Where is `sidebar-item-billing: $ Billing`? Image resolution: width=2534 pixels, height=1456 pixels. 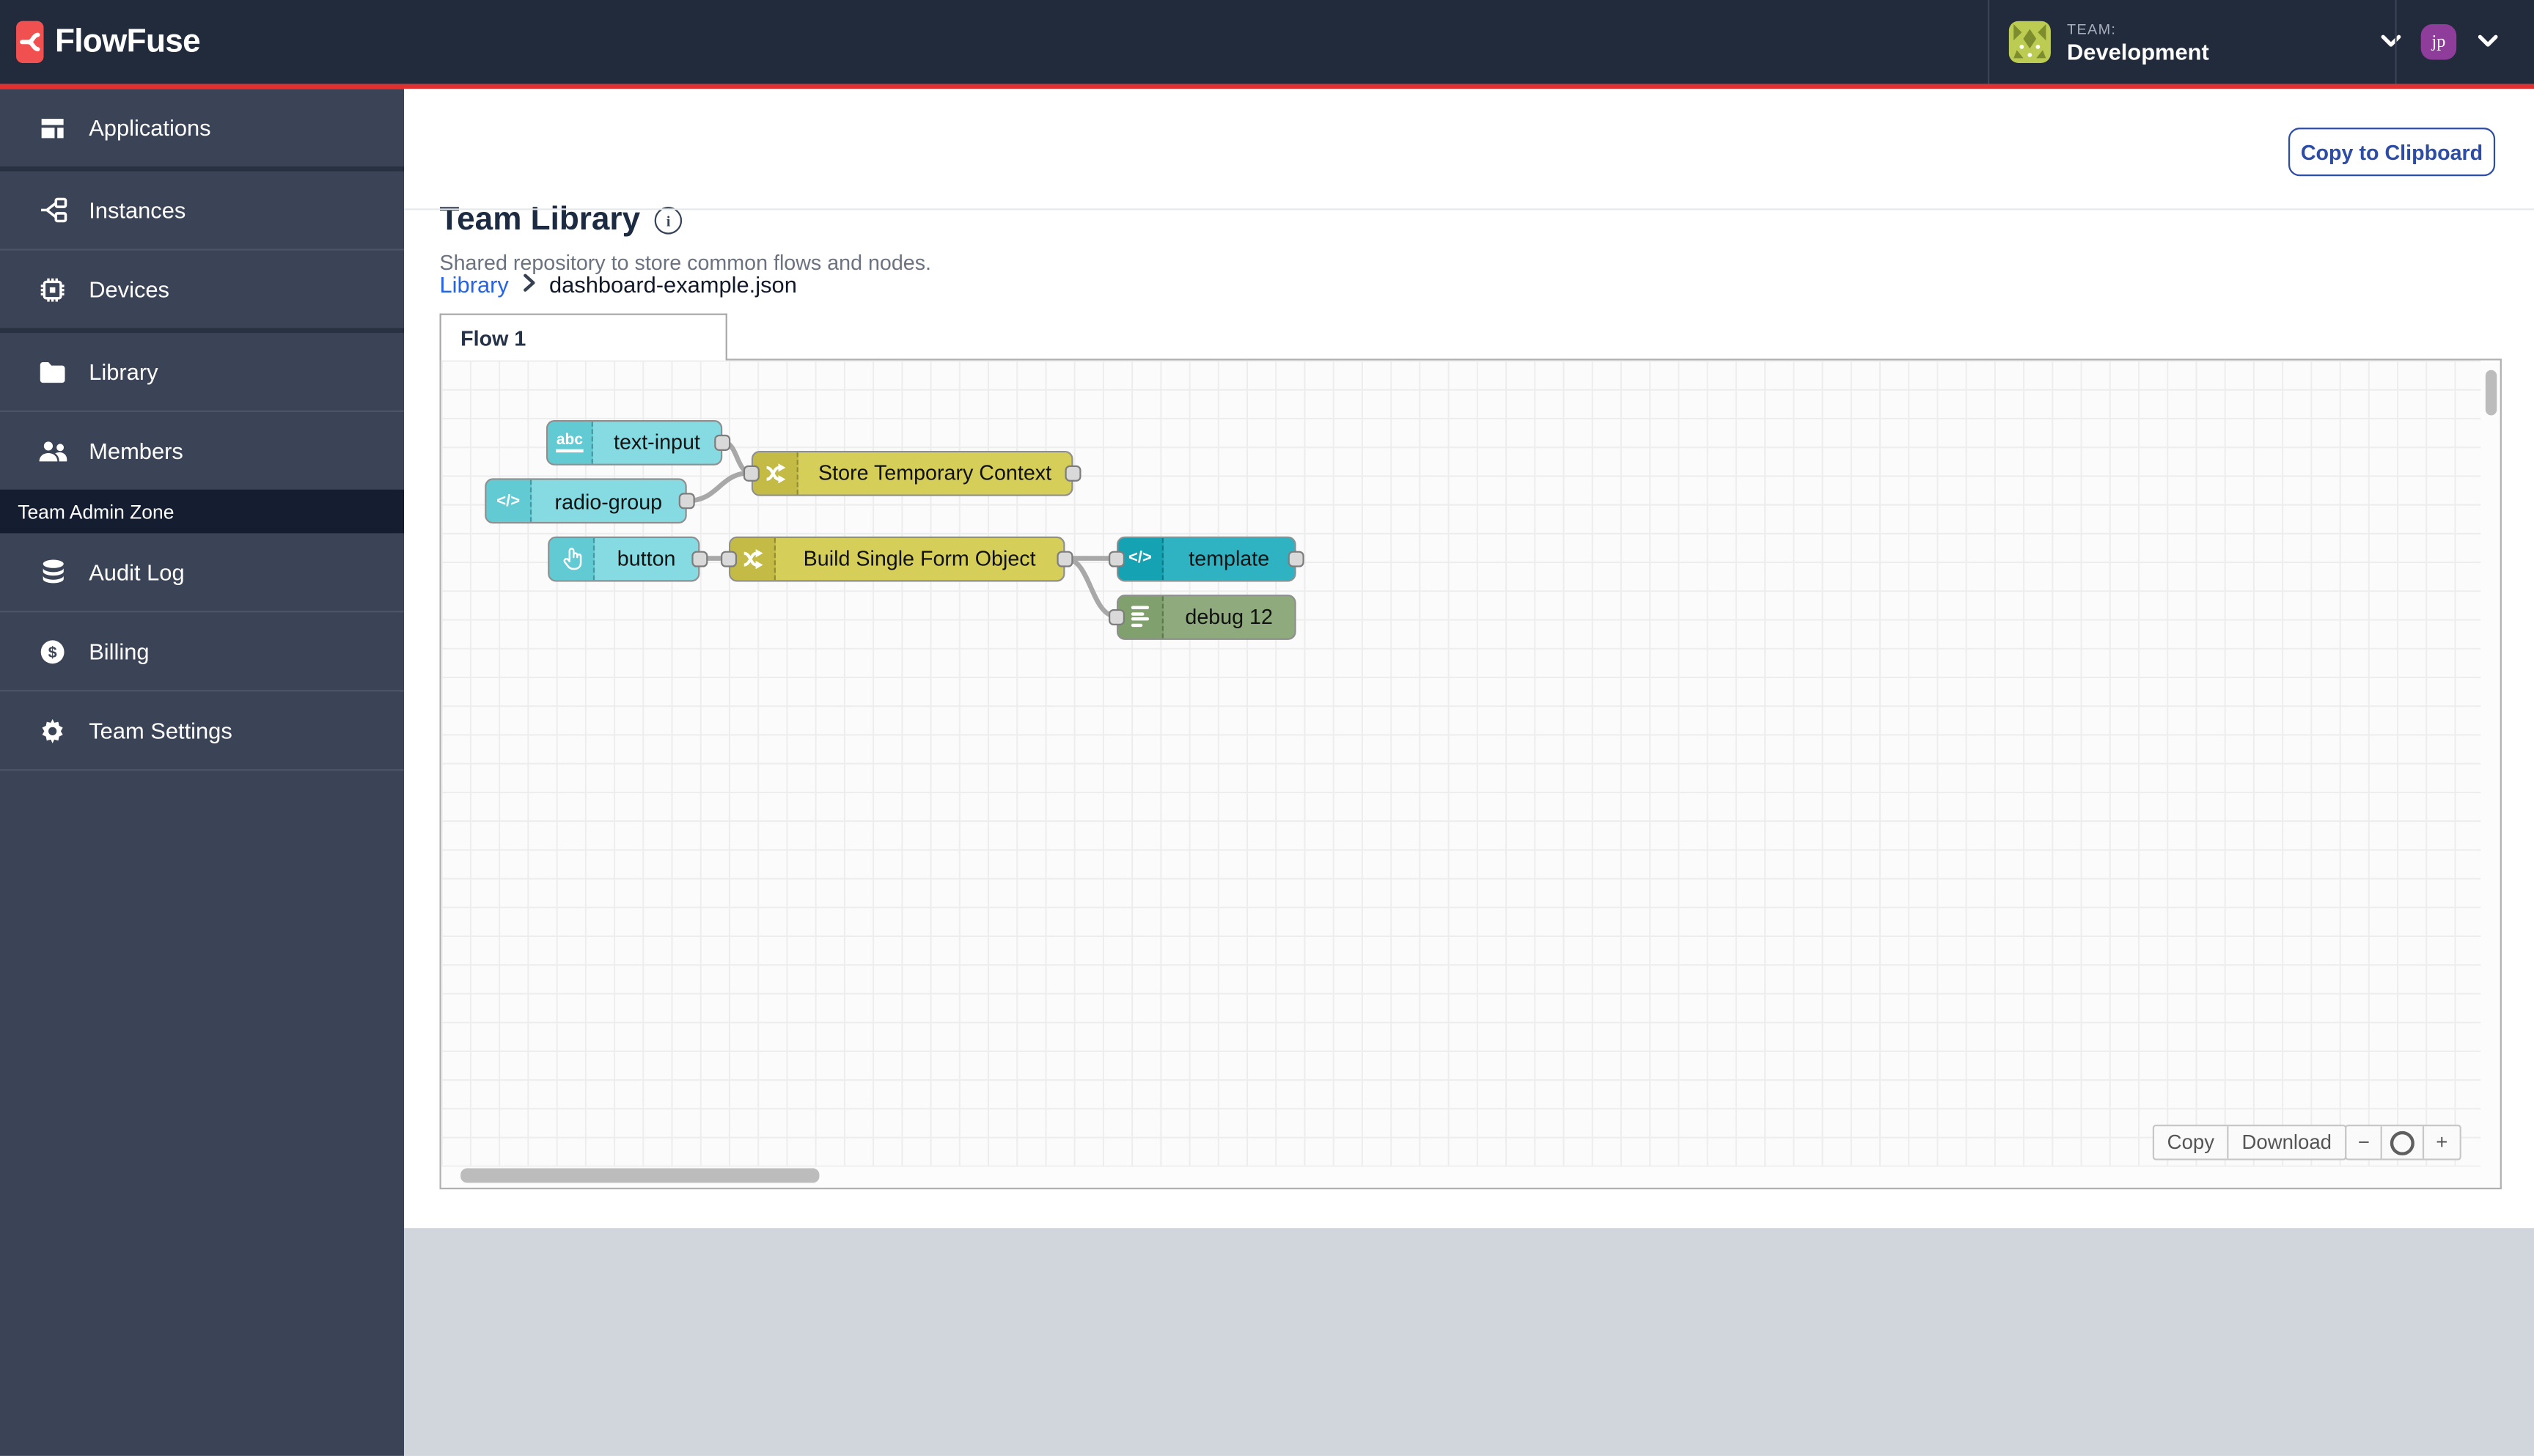
sidebar-item-billing: $ Billing is located at coordinates (202, 651).